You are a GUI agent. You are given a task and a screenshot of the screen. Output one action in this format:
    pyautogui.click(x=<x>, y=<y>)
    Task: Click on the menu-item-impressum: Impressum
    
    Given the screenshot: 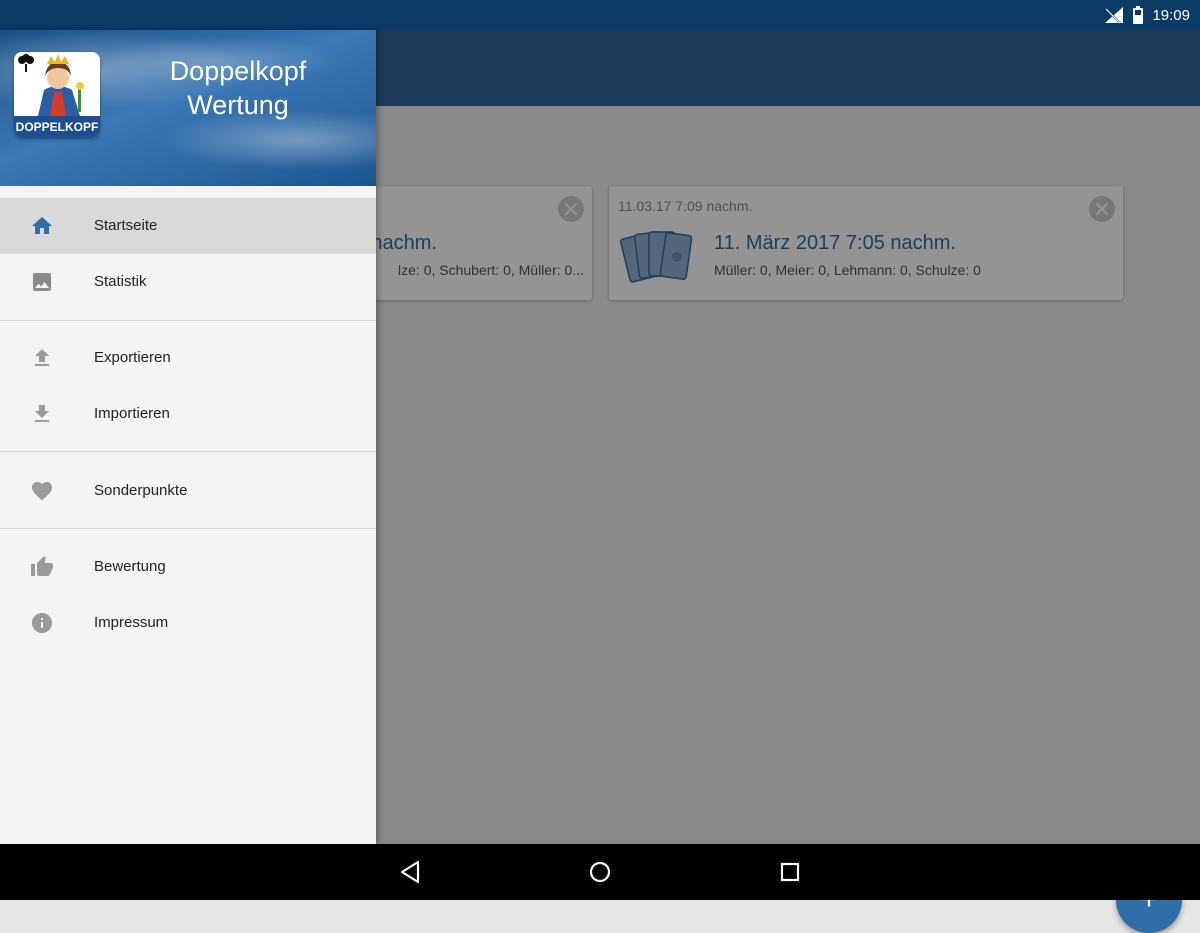 What is the action you would take?
    pyautogui.click(x=188, y=623)
    